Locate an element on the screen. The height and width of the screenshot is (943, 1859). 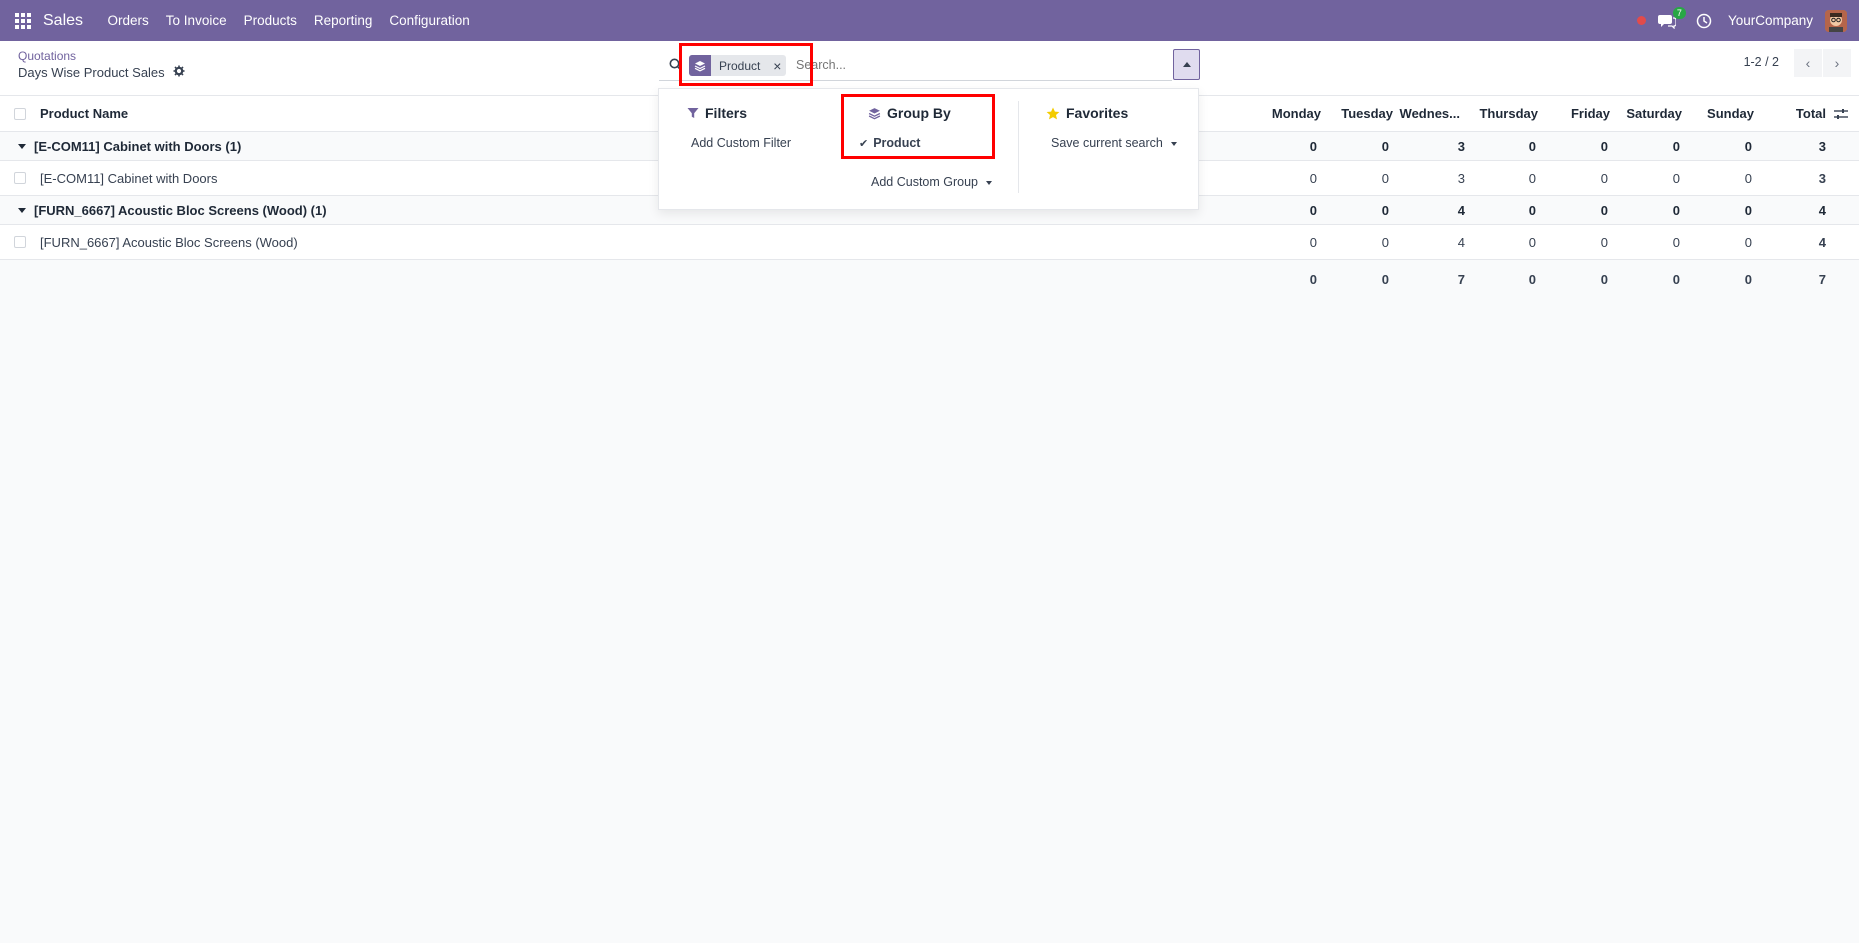
page-title-text: Days Wise Product Sales is located at coordinates (91, 72).